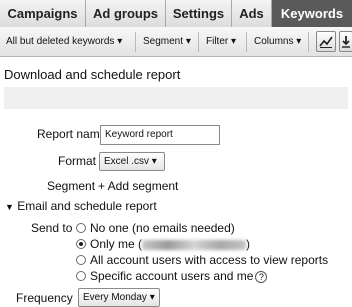 This screenshot has width=352, height=307. Describe the element at coordinates (274, 41) in the screenshot. I see `columns-label: Columns` at that location.